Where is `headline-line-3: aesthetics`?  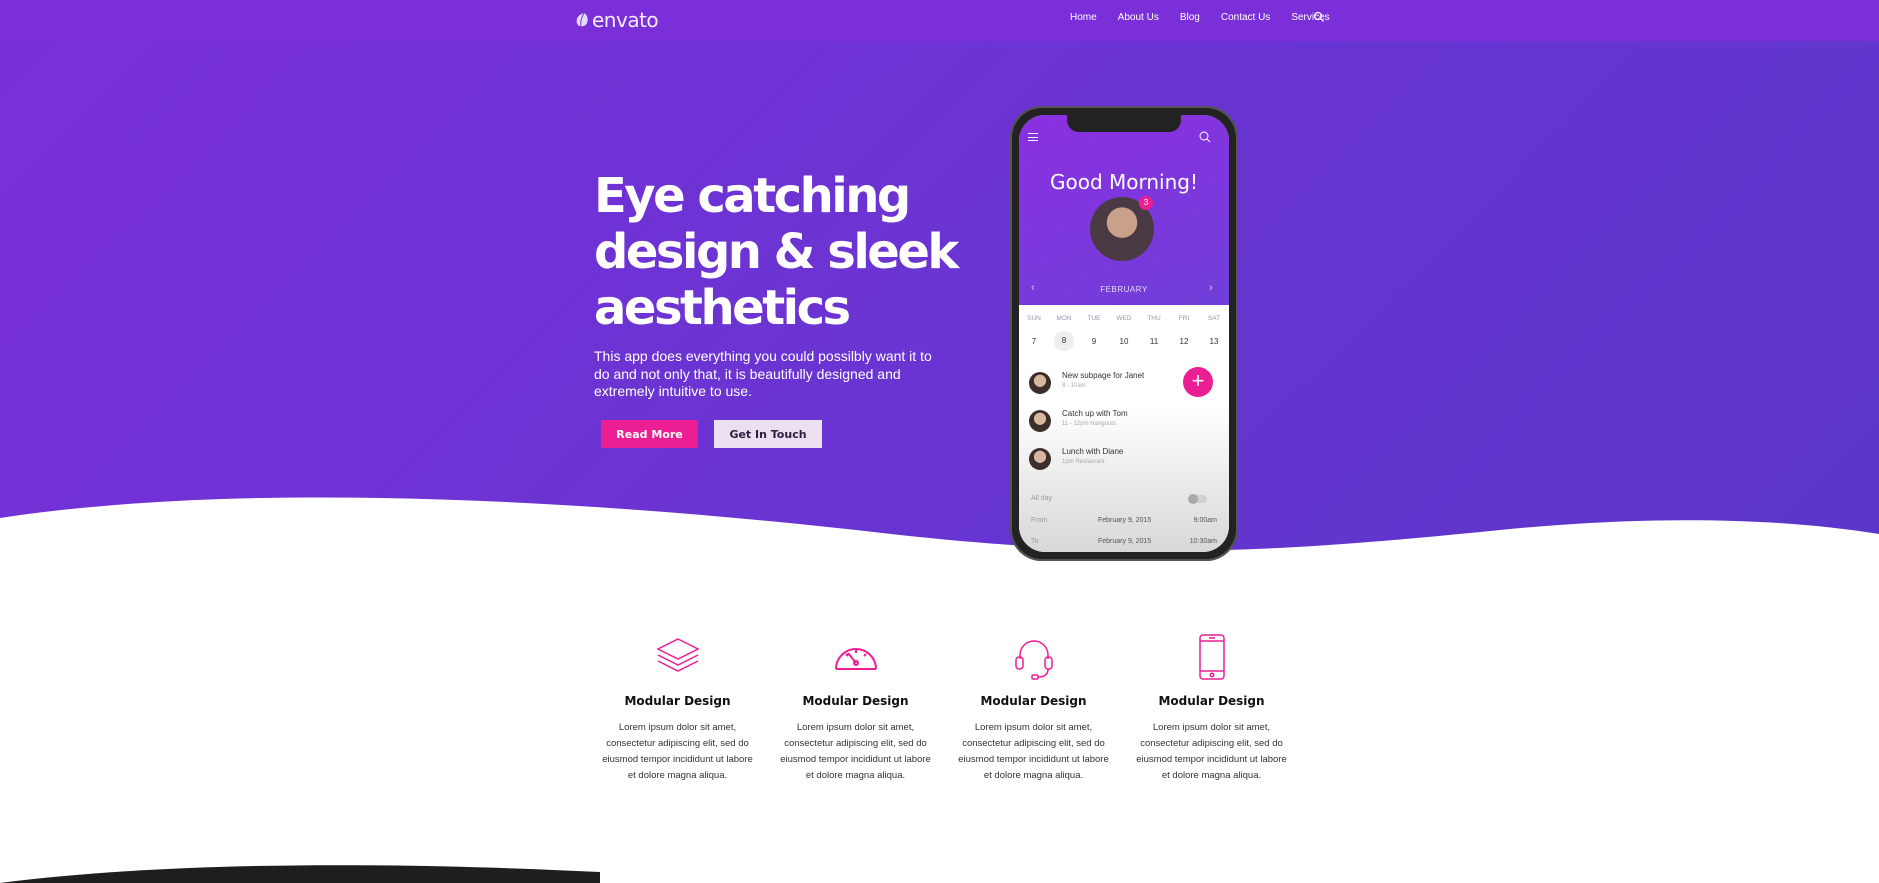
headline-line-3: aesthetics is located at coordinates (722, 308).